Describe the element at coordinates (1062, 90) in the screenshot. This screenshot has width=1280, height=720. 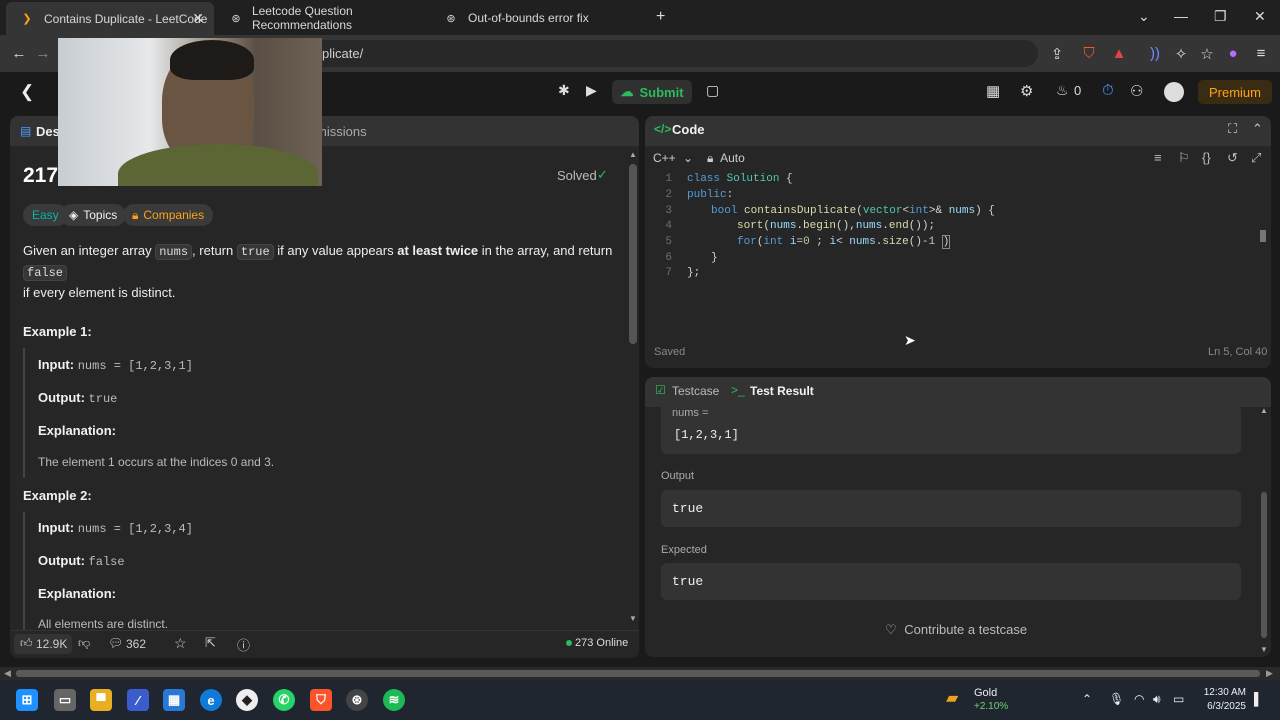
I see `streak-fire-icon: ♨` at that location.